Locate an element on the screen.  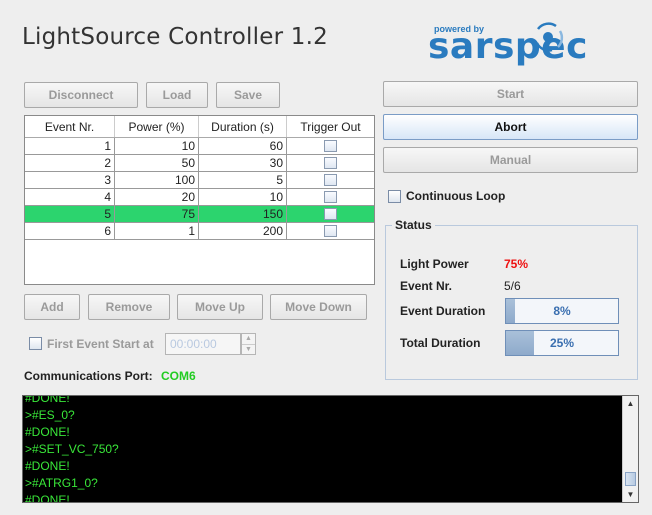
comm-port-value: COM6 is located at coordinates (178, 376).